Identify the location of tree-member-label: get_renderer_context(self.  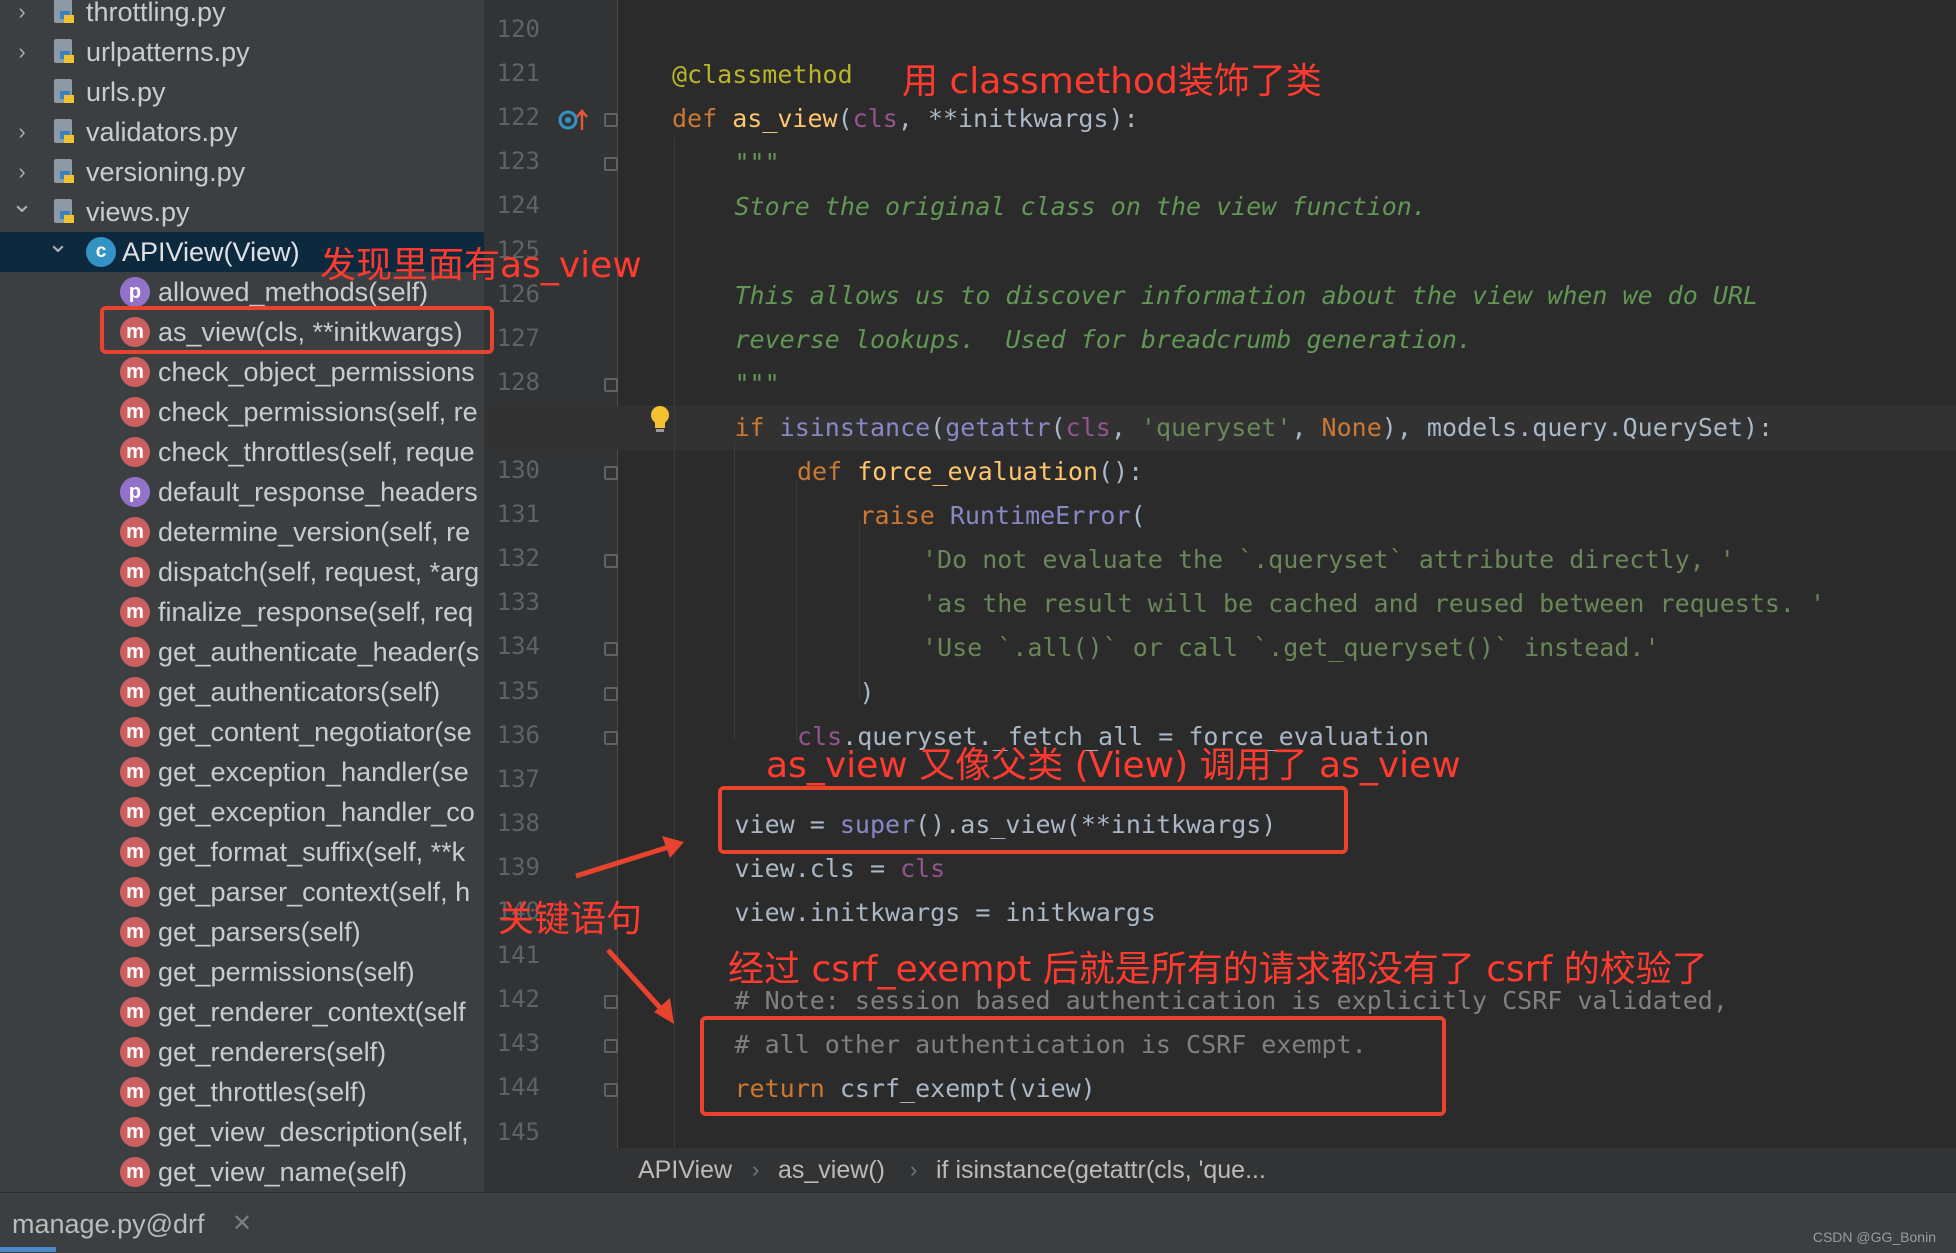
(312, 1011).